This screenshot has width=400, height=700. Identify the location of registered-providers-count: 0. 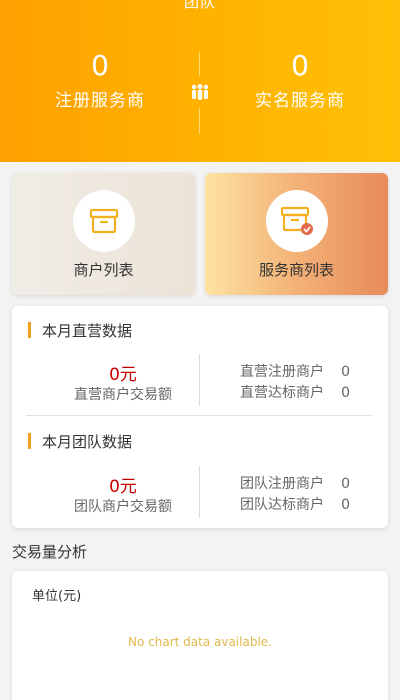
(100, 65).